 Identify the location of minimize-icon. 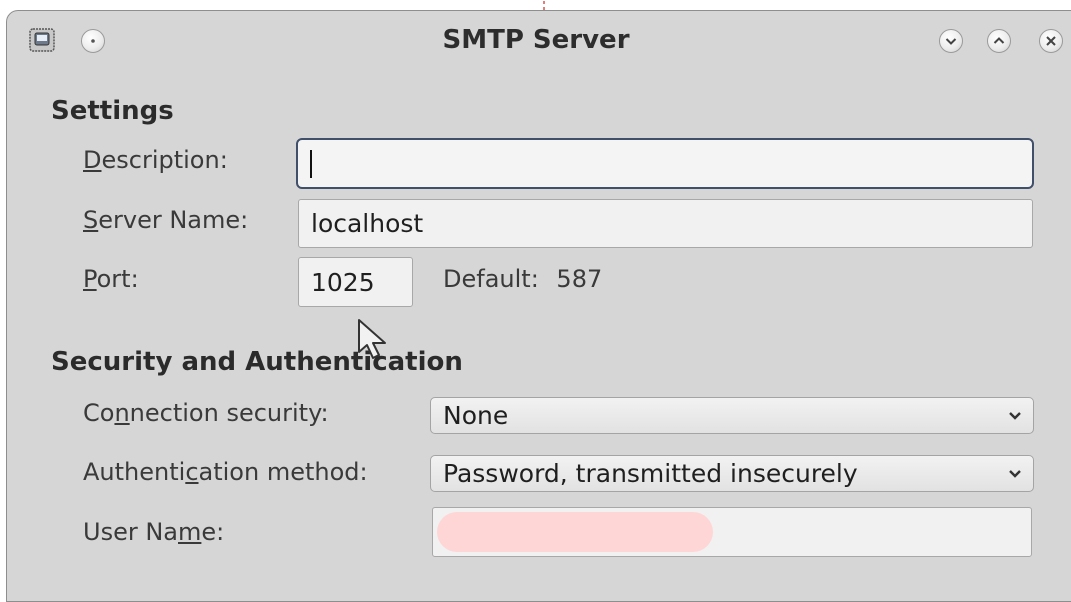
(951, 41).